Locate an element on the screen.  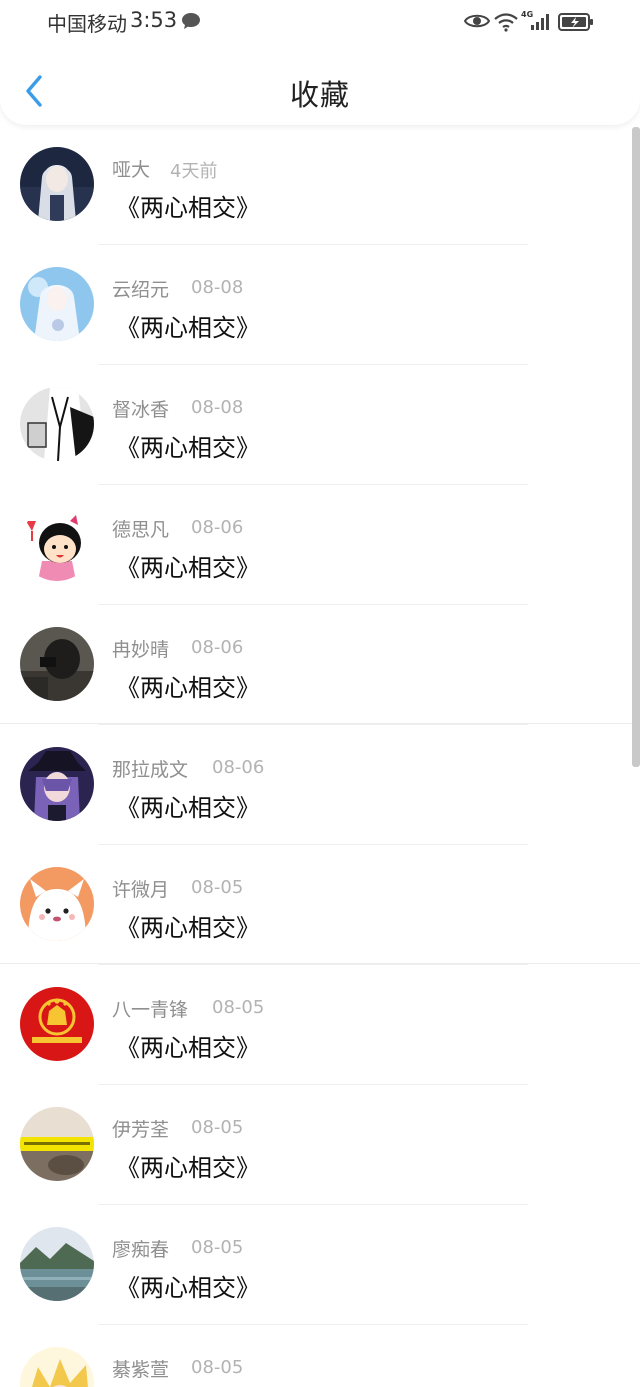
clock: 3:53 is located at coordinates (154, 20).